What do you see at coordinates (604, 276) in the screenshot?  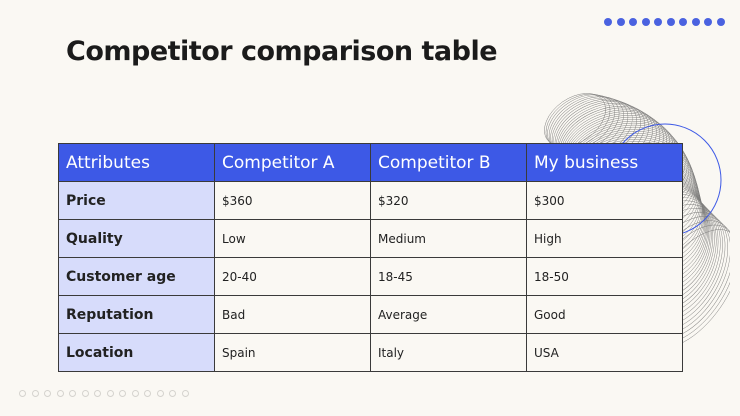 I see `table-cell: 18-50` at bounding box center [604, 276].